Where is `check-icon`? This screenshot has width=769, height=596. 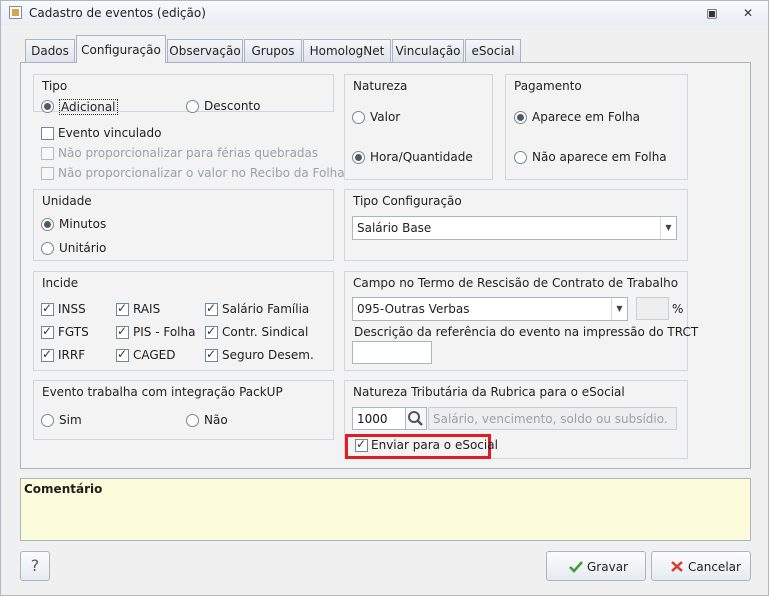 check-icon is located at coordinates (576, 567).